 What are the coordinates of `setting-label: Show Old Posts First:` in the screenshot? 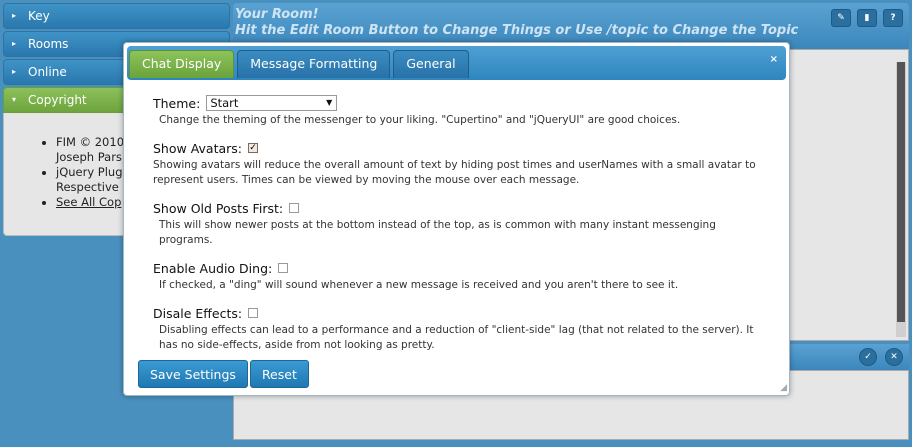 It's located at (218, 208).